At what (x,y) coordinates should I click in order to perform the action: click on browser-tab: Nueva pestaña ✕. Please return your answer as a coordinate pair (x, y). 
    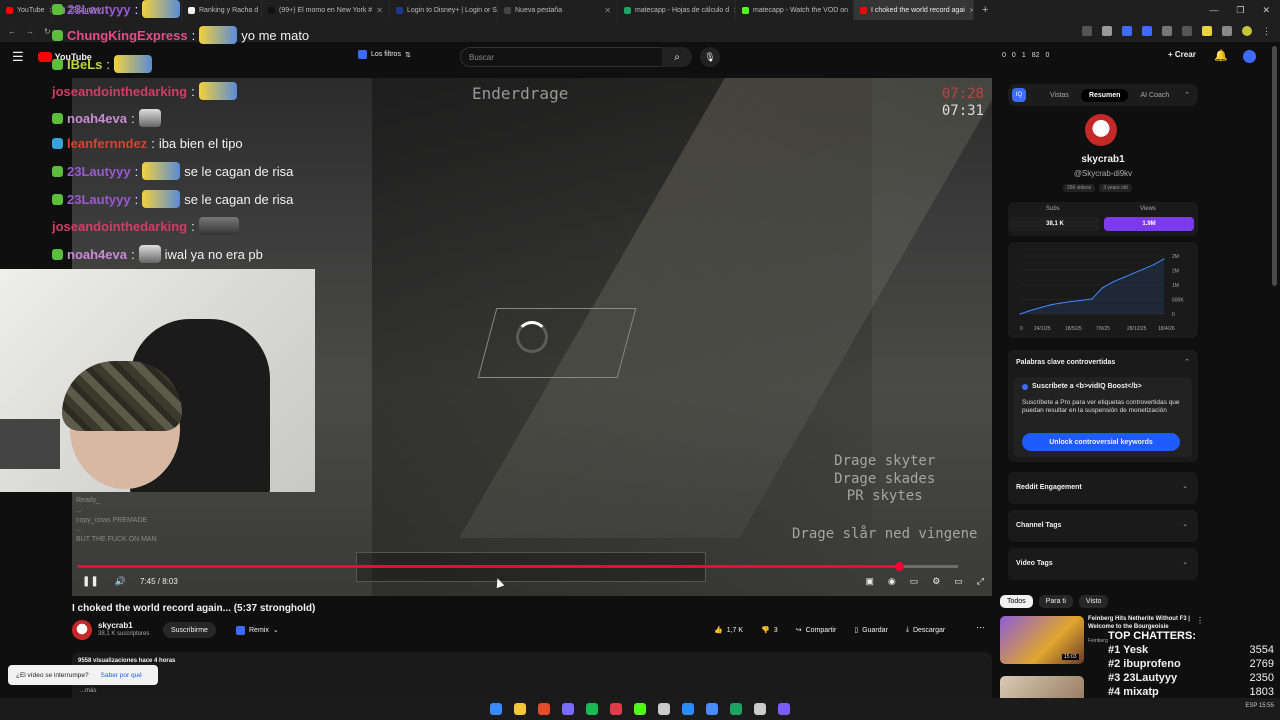
    Looking at the image, I should click on (558, 10).